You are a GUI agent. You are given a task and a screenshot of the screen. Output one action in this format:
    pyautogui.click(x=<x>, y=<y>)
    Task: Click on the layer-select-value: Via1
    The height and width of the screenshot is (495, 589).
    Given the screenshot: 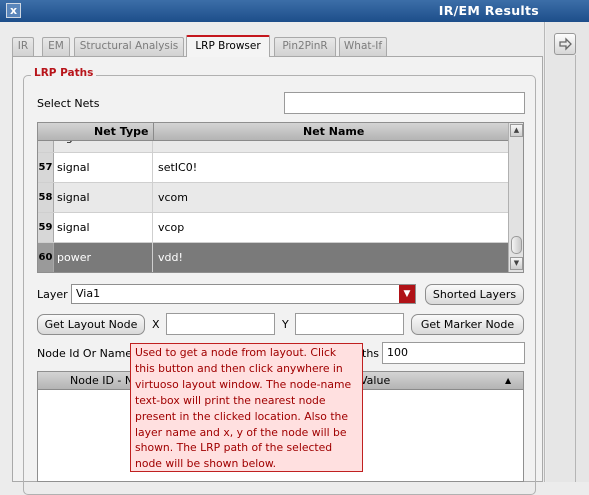 What is the action you would take?
    pyautogui.click(x=88, y=293)
    